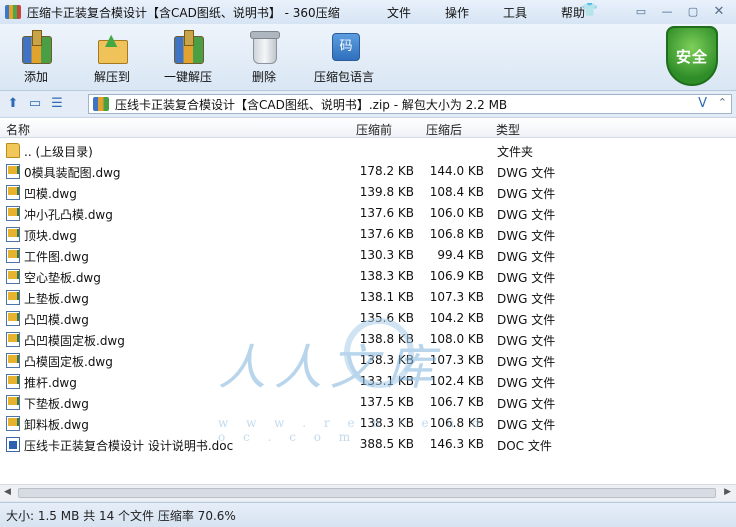  Describe the element at coordinates (515, 152) in the screenshot. I see `file-type: 文件夹` at that location.